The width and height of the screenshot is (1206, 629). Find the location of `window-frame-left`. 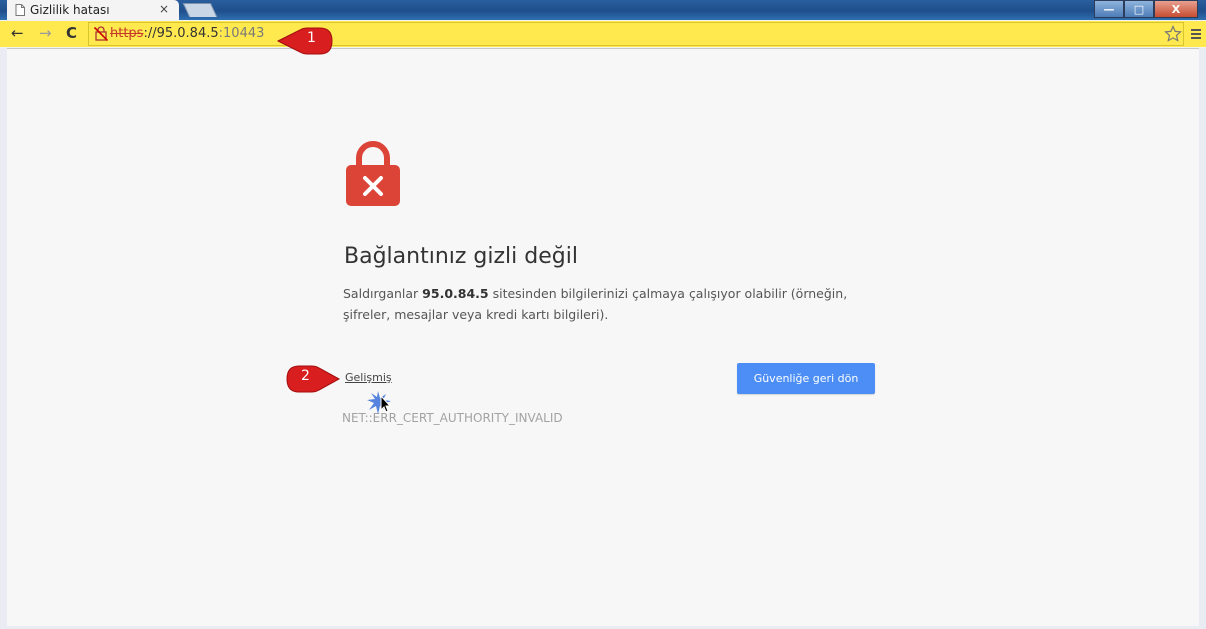

window-frame-left is located at coordinates (3, 338).